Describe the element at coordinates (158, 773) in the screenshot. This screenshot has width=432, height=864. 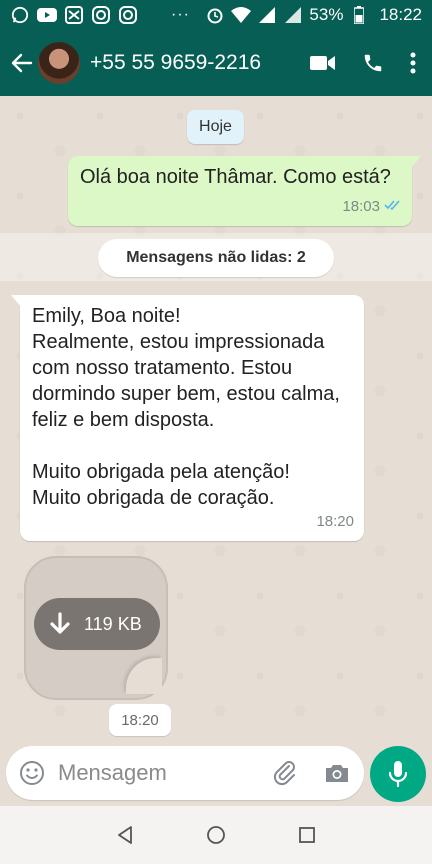
I see `message-input` at that location.